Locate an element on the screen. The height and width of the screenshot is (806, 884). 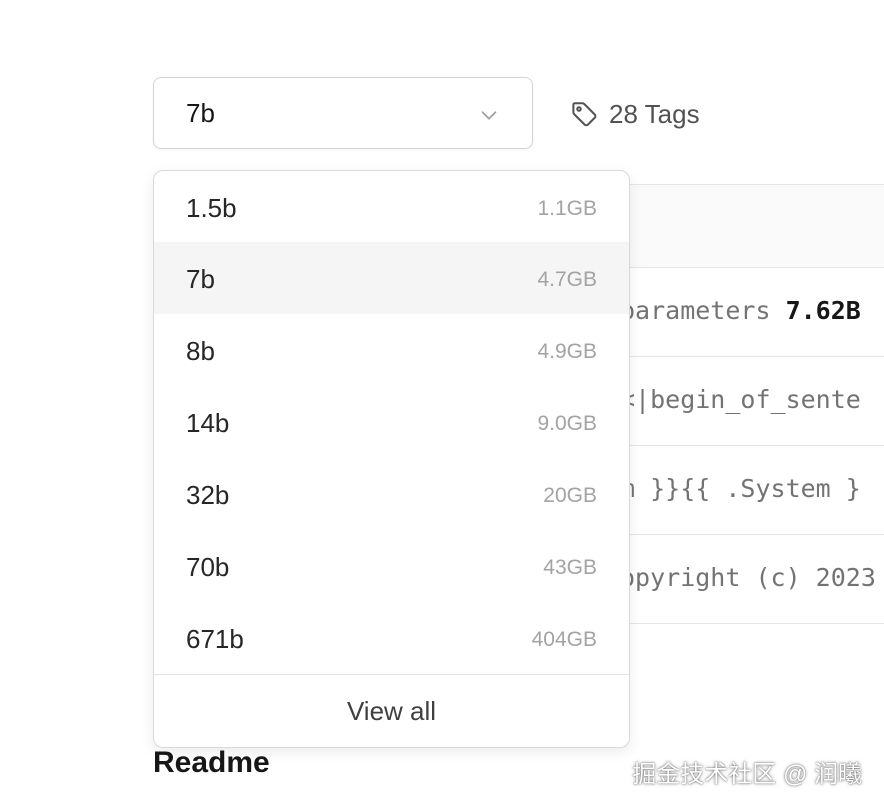
option-label: 8b is located at coordinates (200, 351).